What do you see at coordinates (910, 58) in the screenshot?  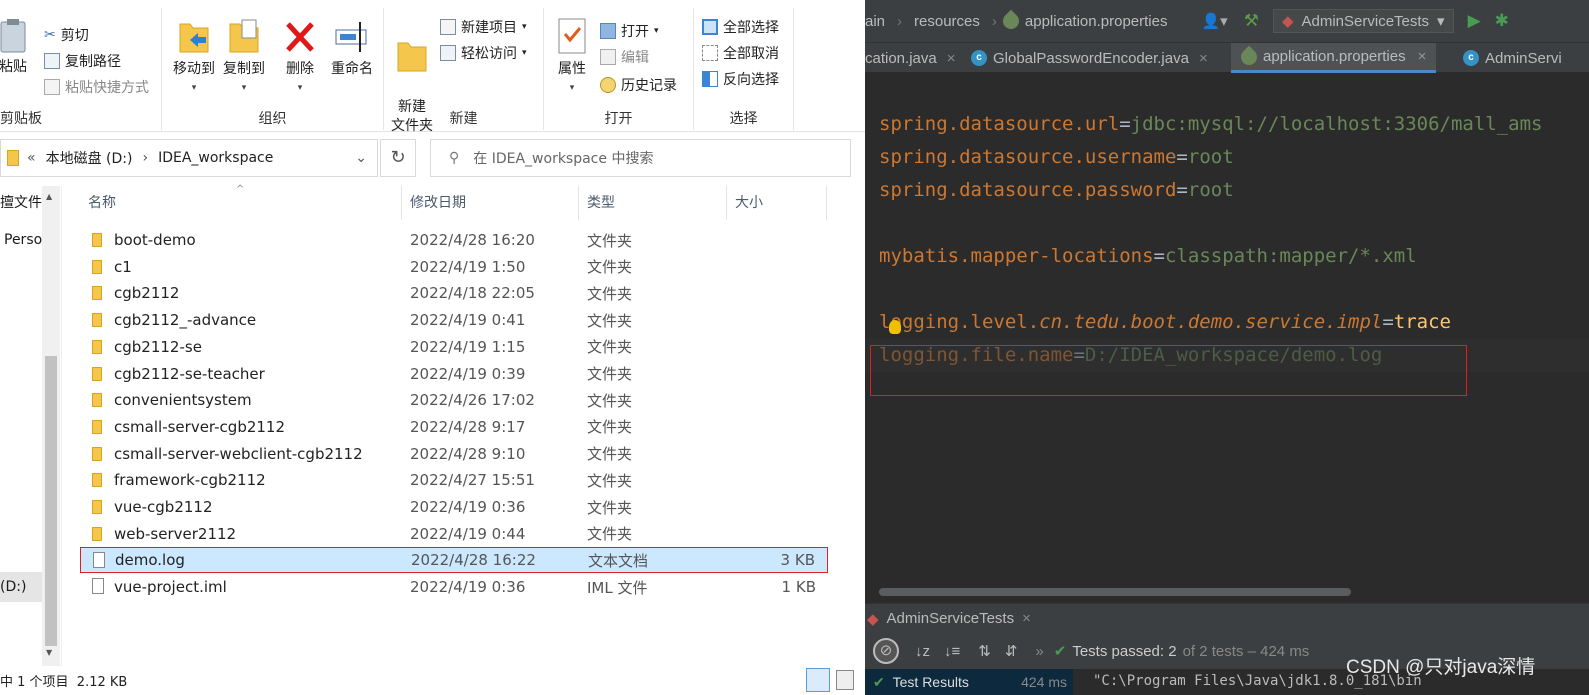 I see `tab-application-java: cation.java ×` at bounding box center [910, 58].